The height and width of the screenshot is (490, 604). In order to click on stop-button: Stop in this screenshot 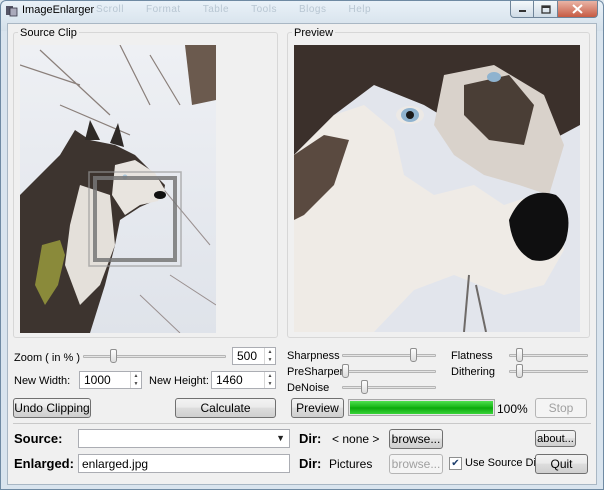, I will do `click(561, 408)`.